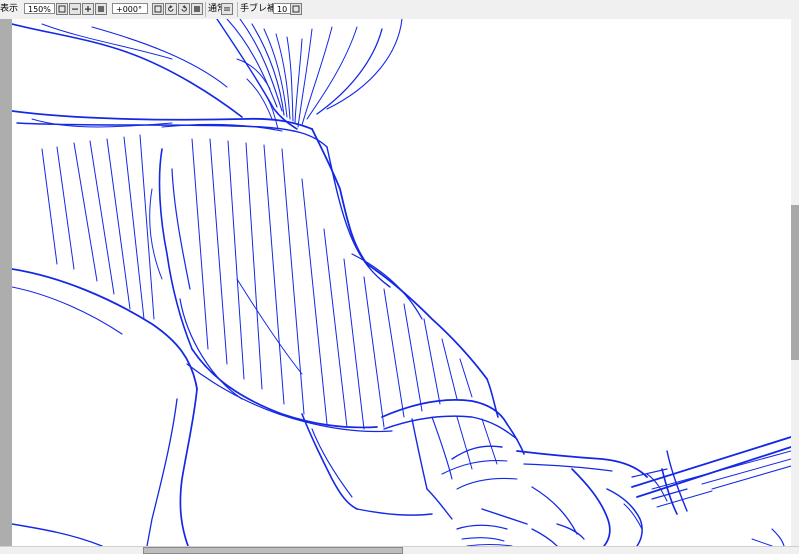 This screenshot has height=554, width=799. I want to click on vertical-scrollbar-thumb, so click(795, 282).